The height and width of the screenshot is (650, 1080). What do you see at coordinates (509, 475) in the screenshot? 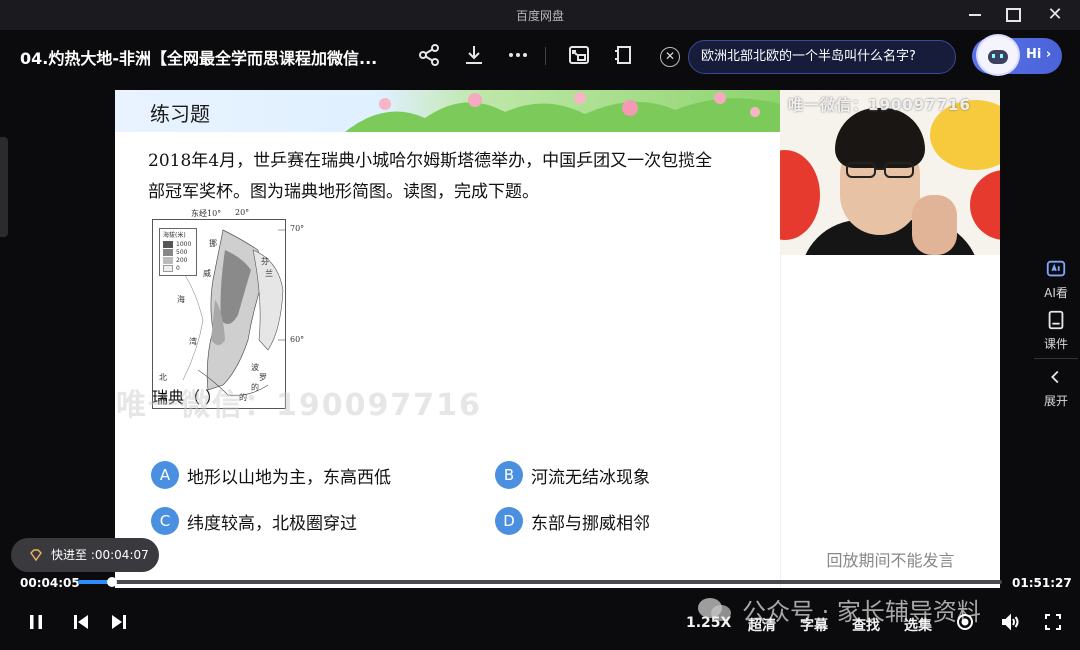
I see `option-letter-badge: B` at bounding box center [509, 475].